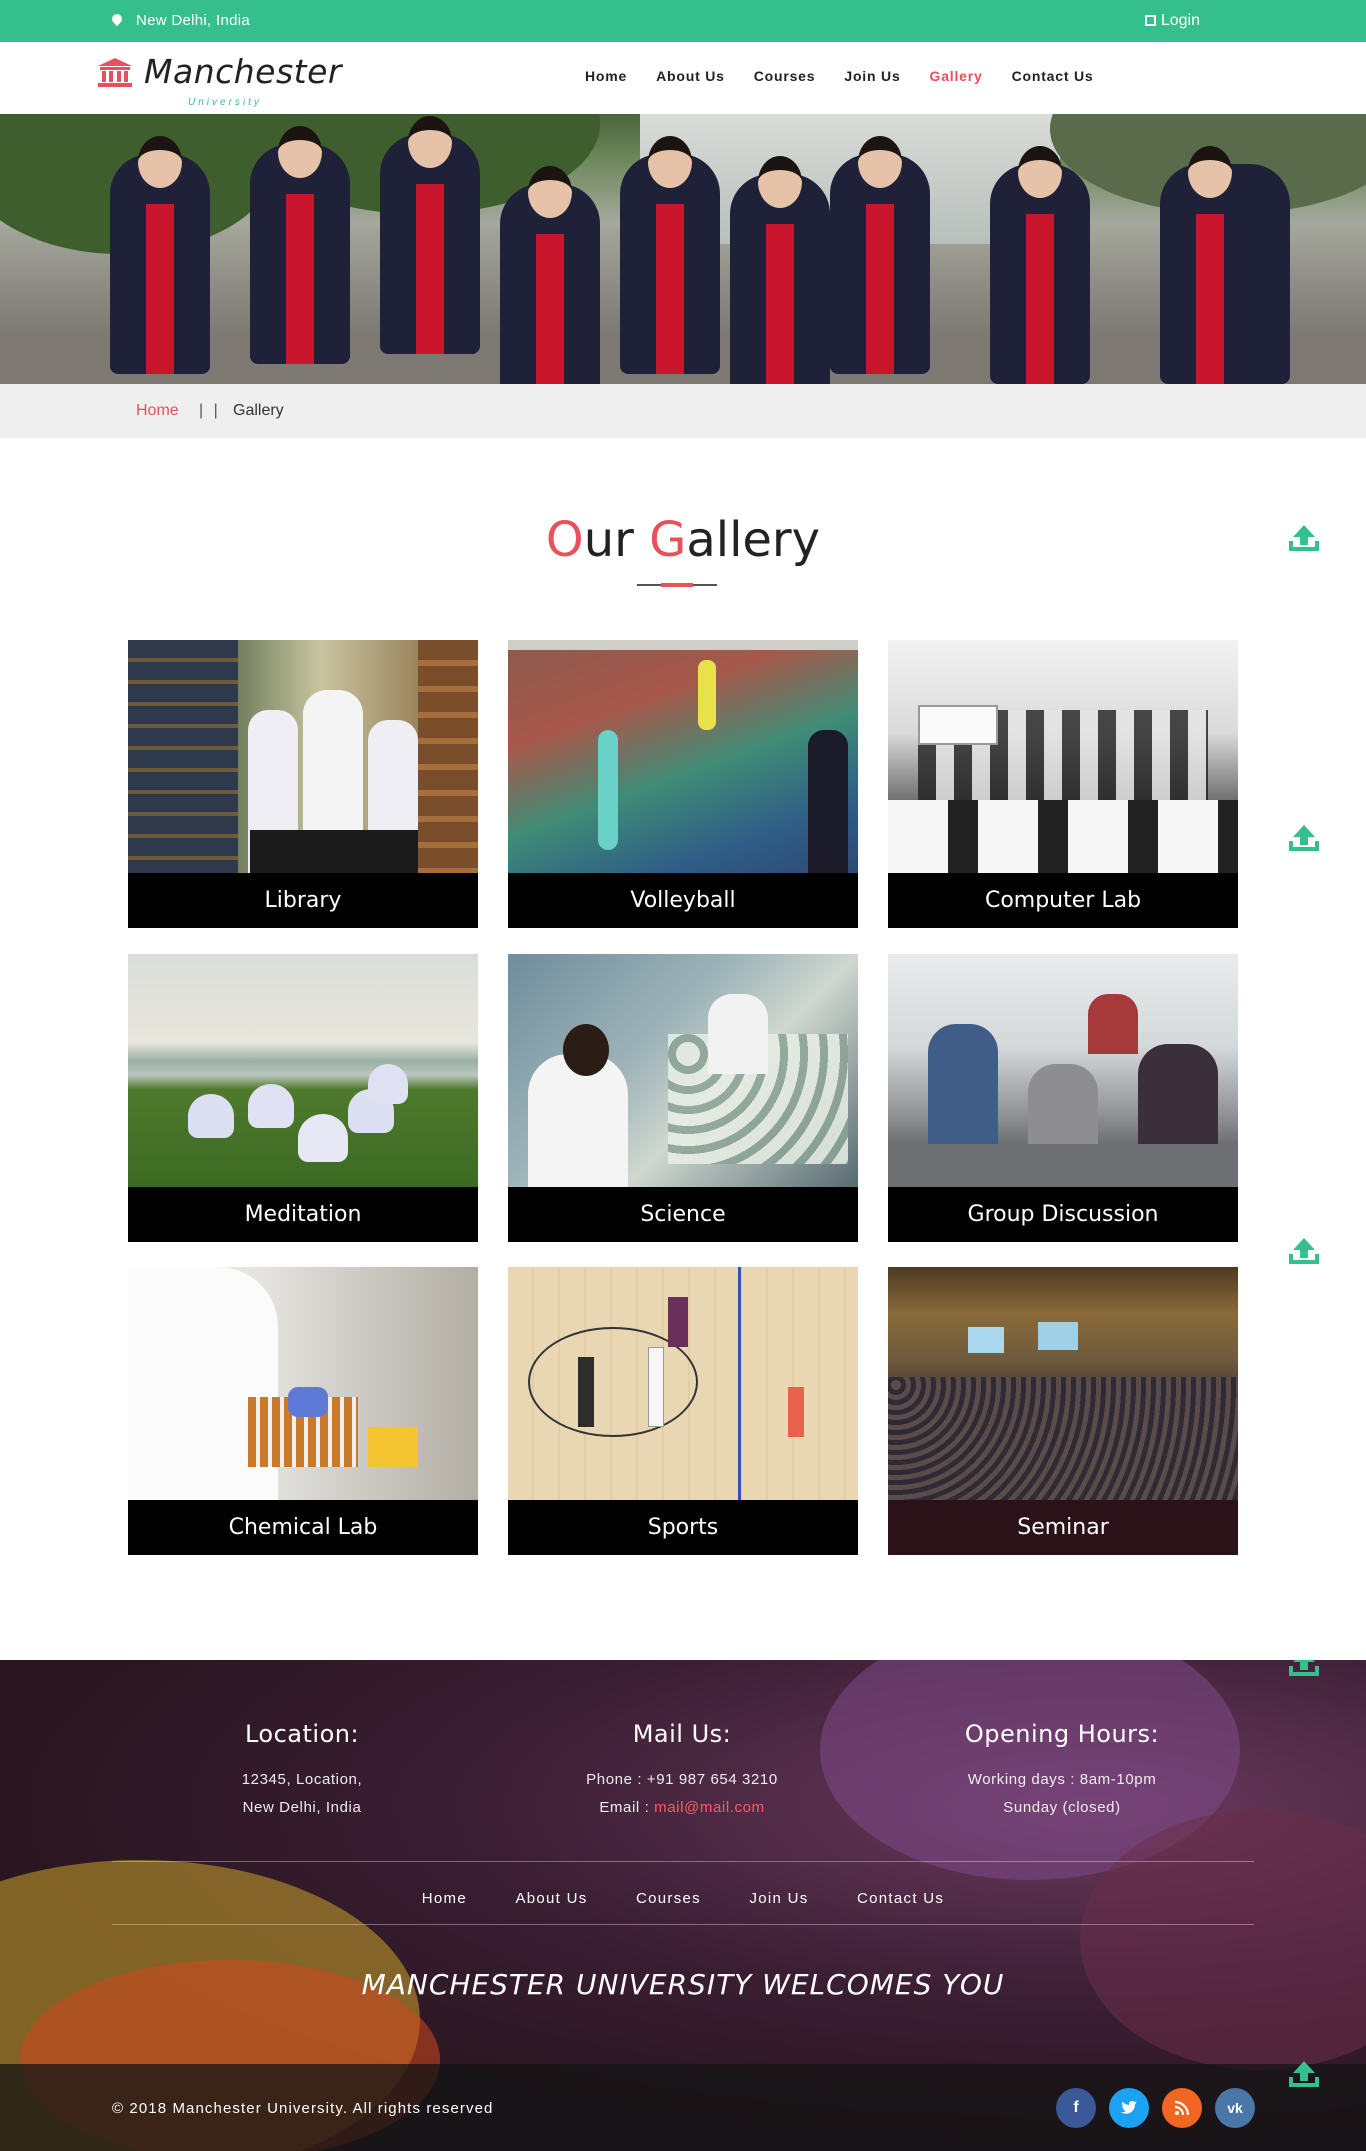 This screenshot has height=2151, width=1366. Describe the element at coordinates (683, 21) in the screenshot. I see `top-bar: New Delhi, India Login` at that location.